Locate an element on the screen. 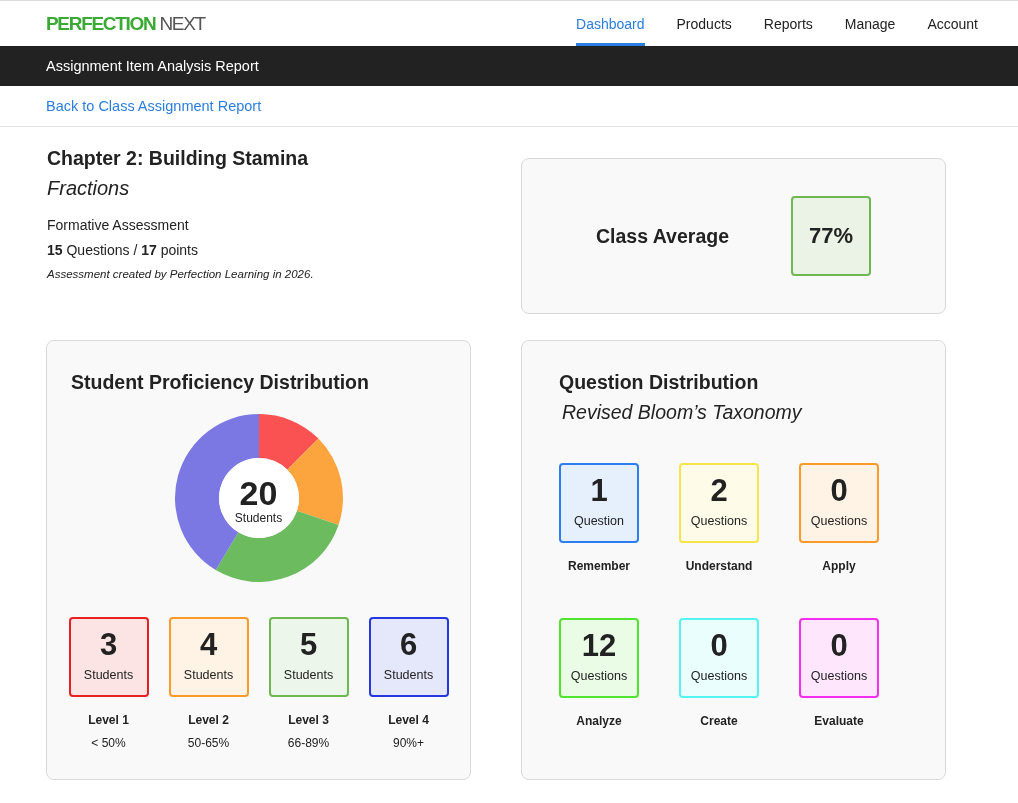  nav-tab: Products is located at coordinates (704, 23).